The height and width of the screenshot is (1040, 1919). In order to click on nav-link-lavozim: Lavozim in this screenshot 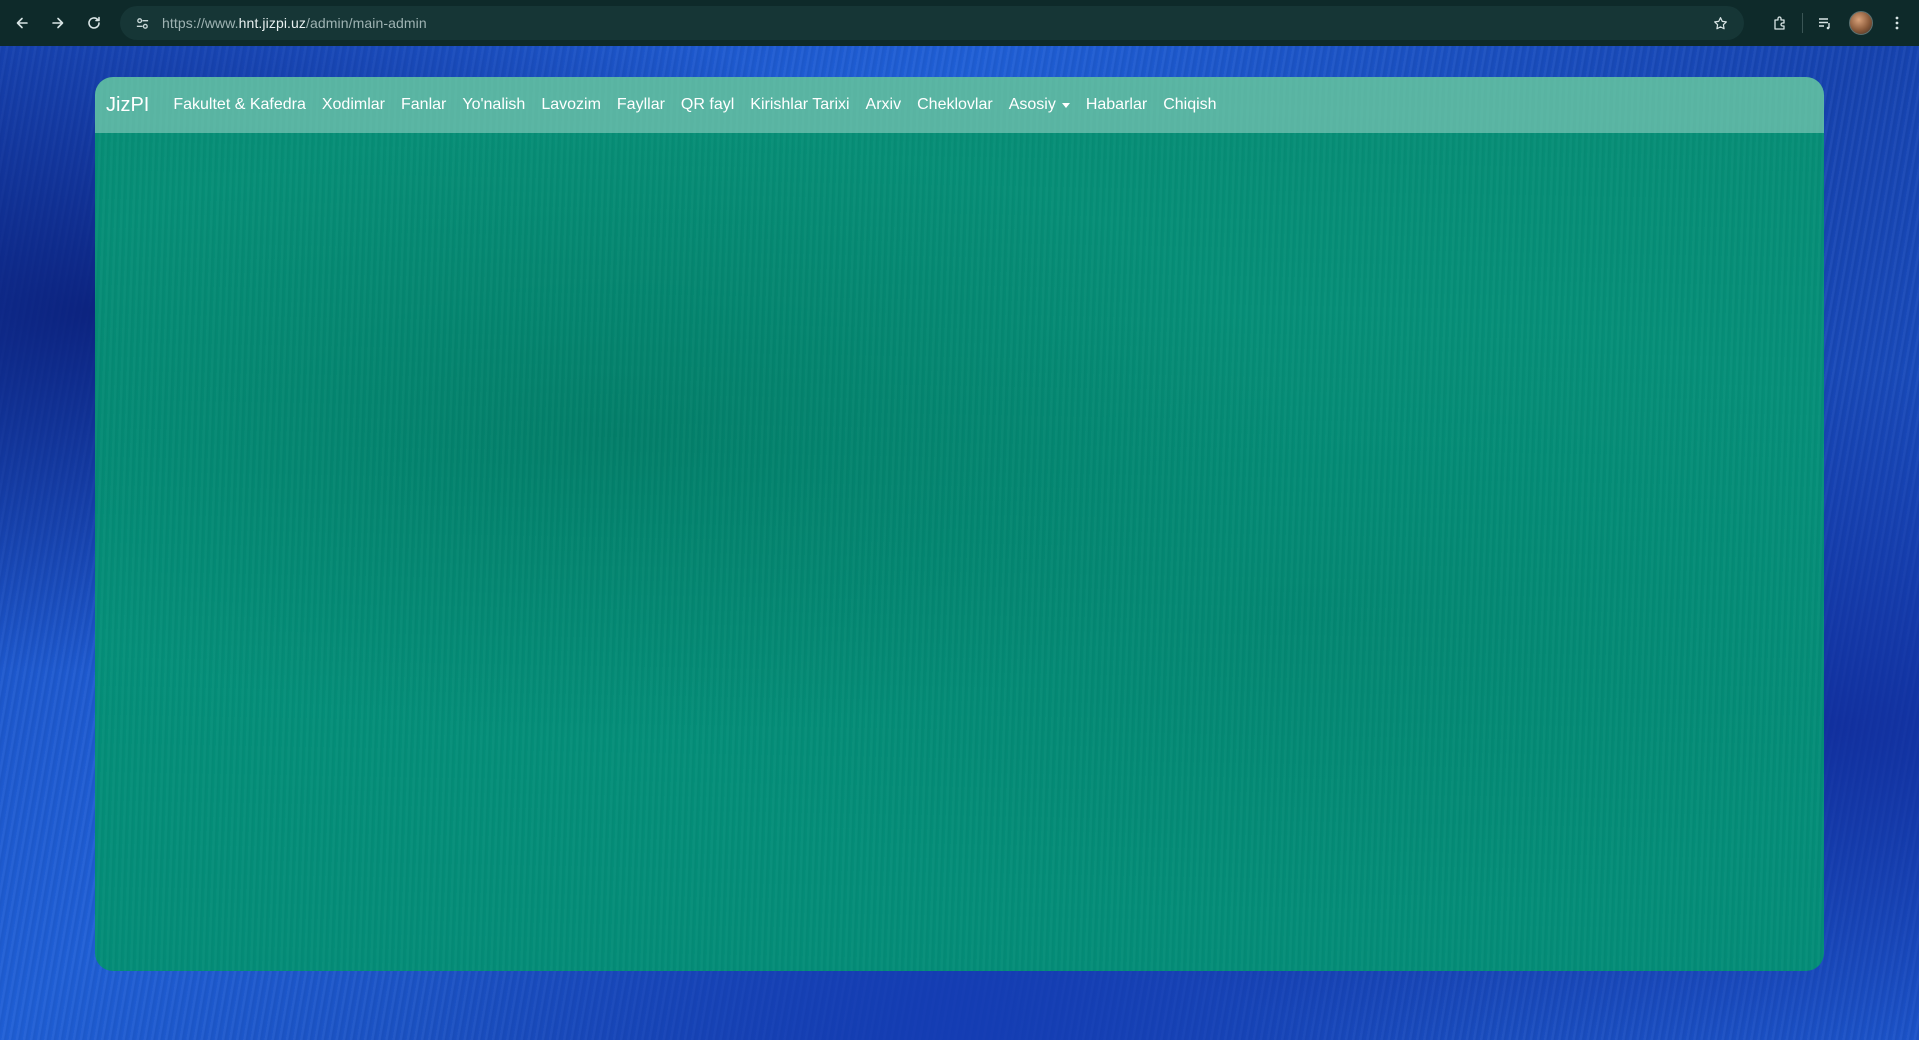, I will do `click(571, 105)`.